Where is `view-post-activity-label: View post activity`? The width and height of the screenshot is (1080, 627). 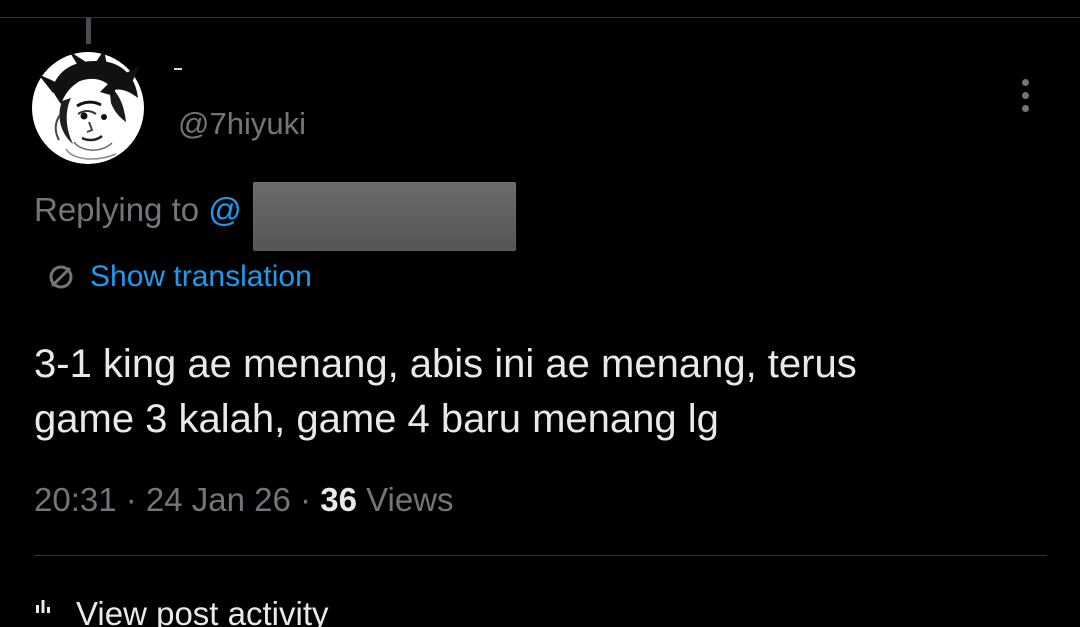 view-post-activity-label: View post activity is located at coordinates (202, 612).